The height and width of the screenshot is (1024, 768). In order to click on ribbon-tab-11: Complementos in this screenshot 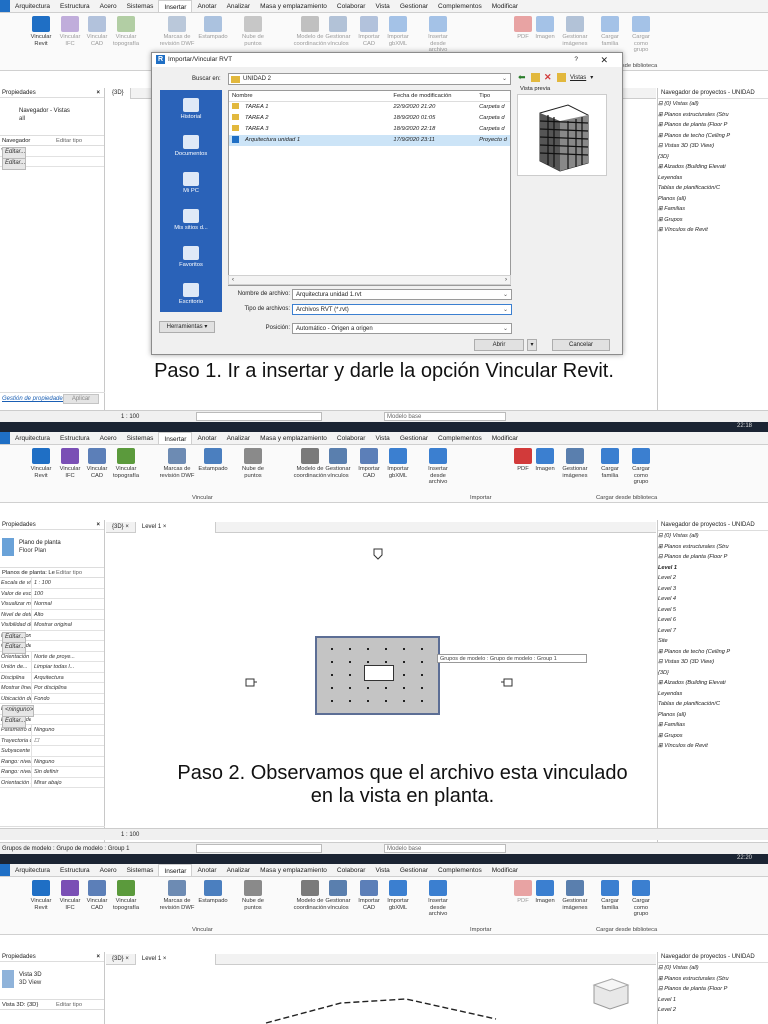, I will do `click(460, 6)`.